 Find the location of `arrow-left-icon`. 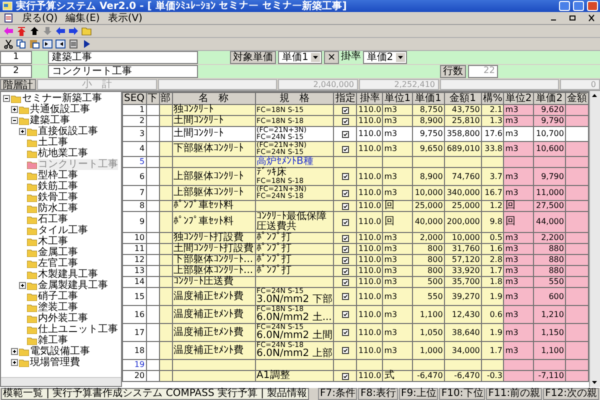

arrow-left-icon is located at coordinates (60, 31).